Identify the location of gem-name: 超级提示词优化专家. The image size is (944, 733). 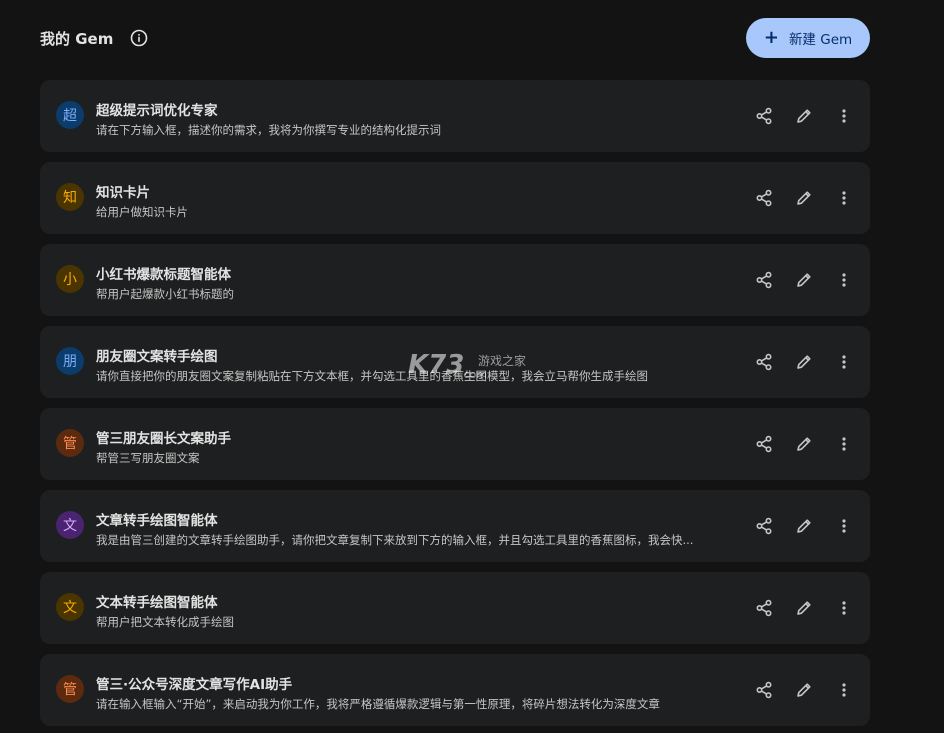
(157, 111).